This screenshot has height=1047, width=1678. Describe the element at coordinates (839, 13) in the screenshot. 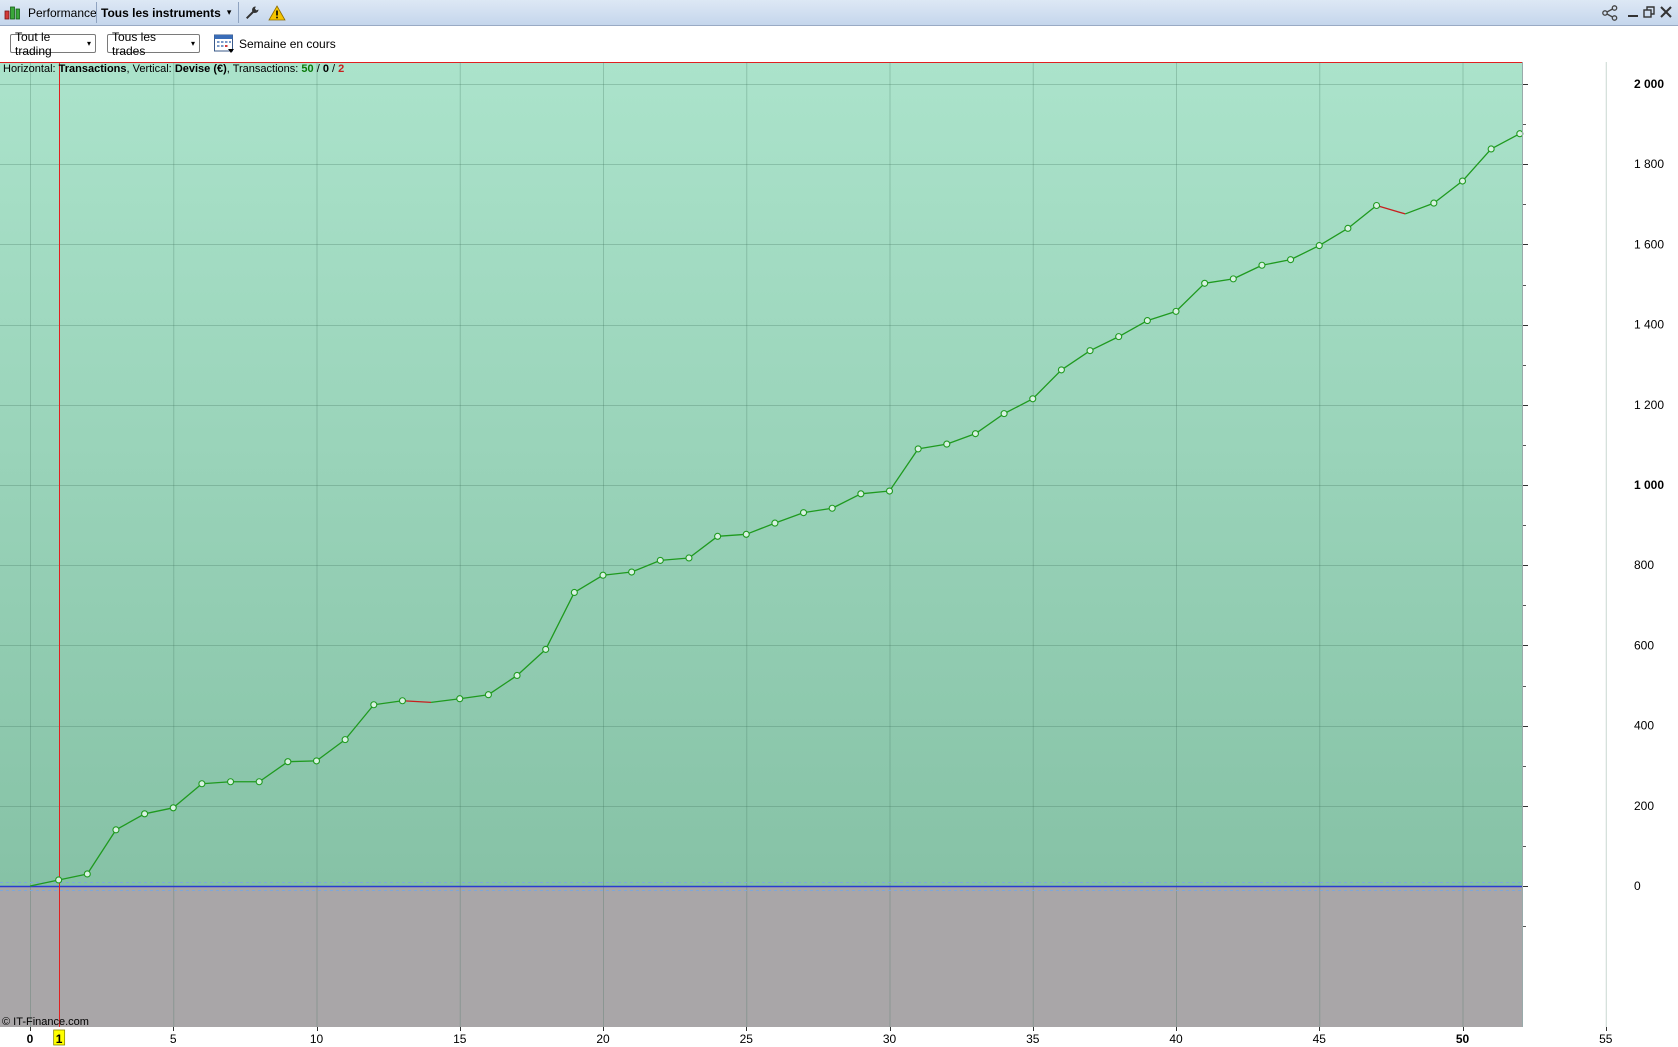

I see `title-bar: Performance Tous les instruments ▾` at that location.